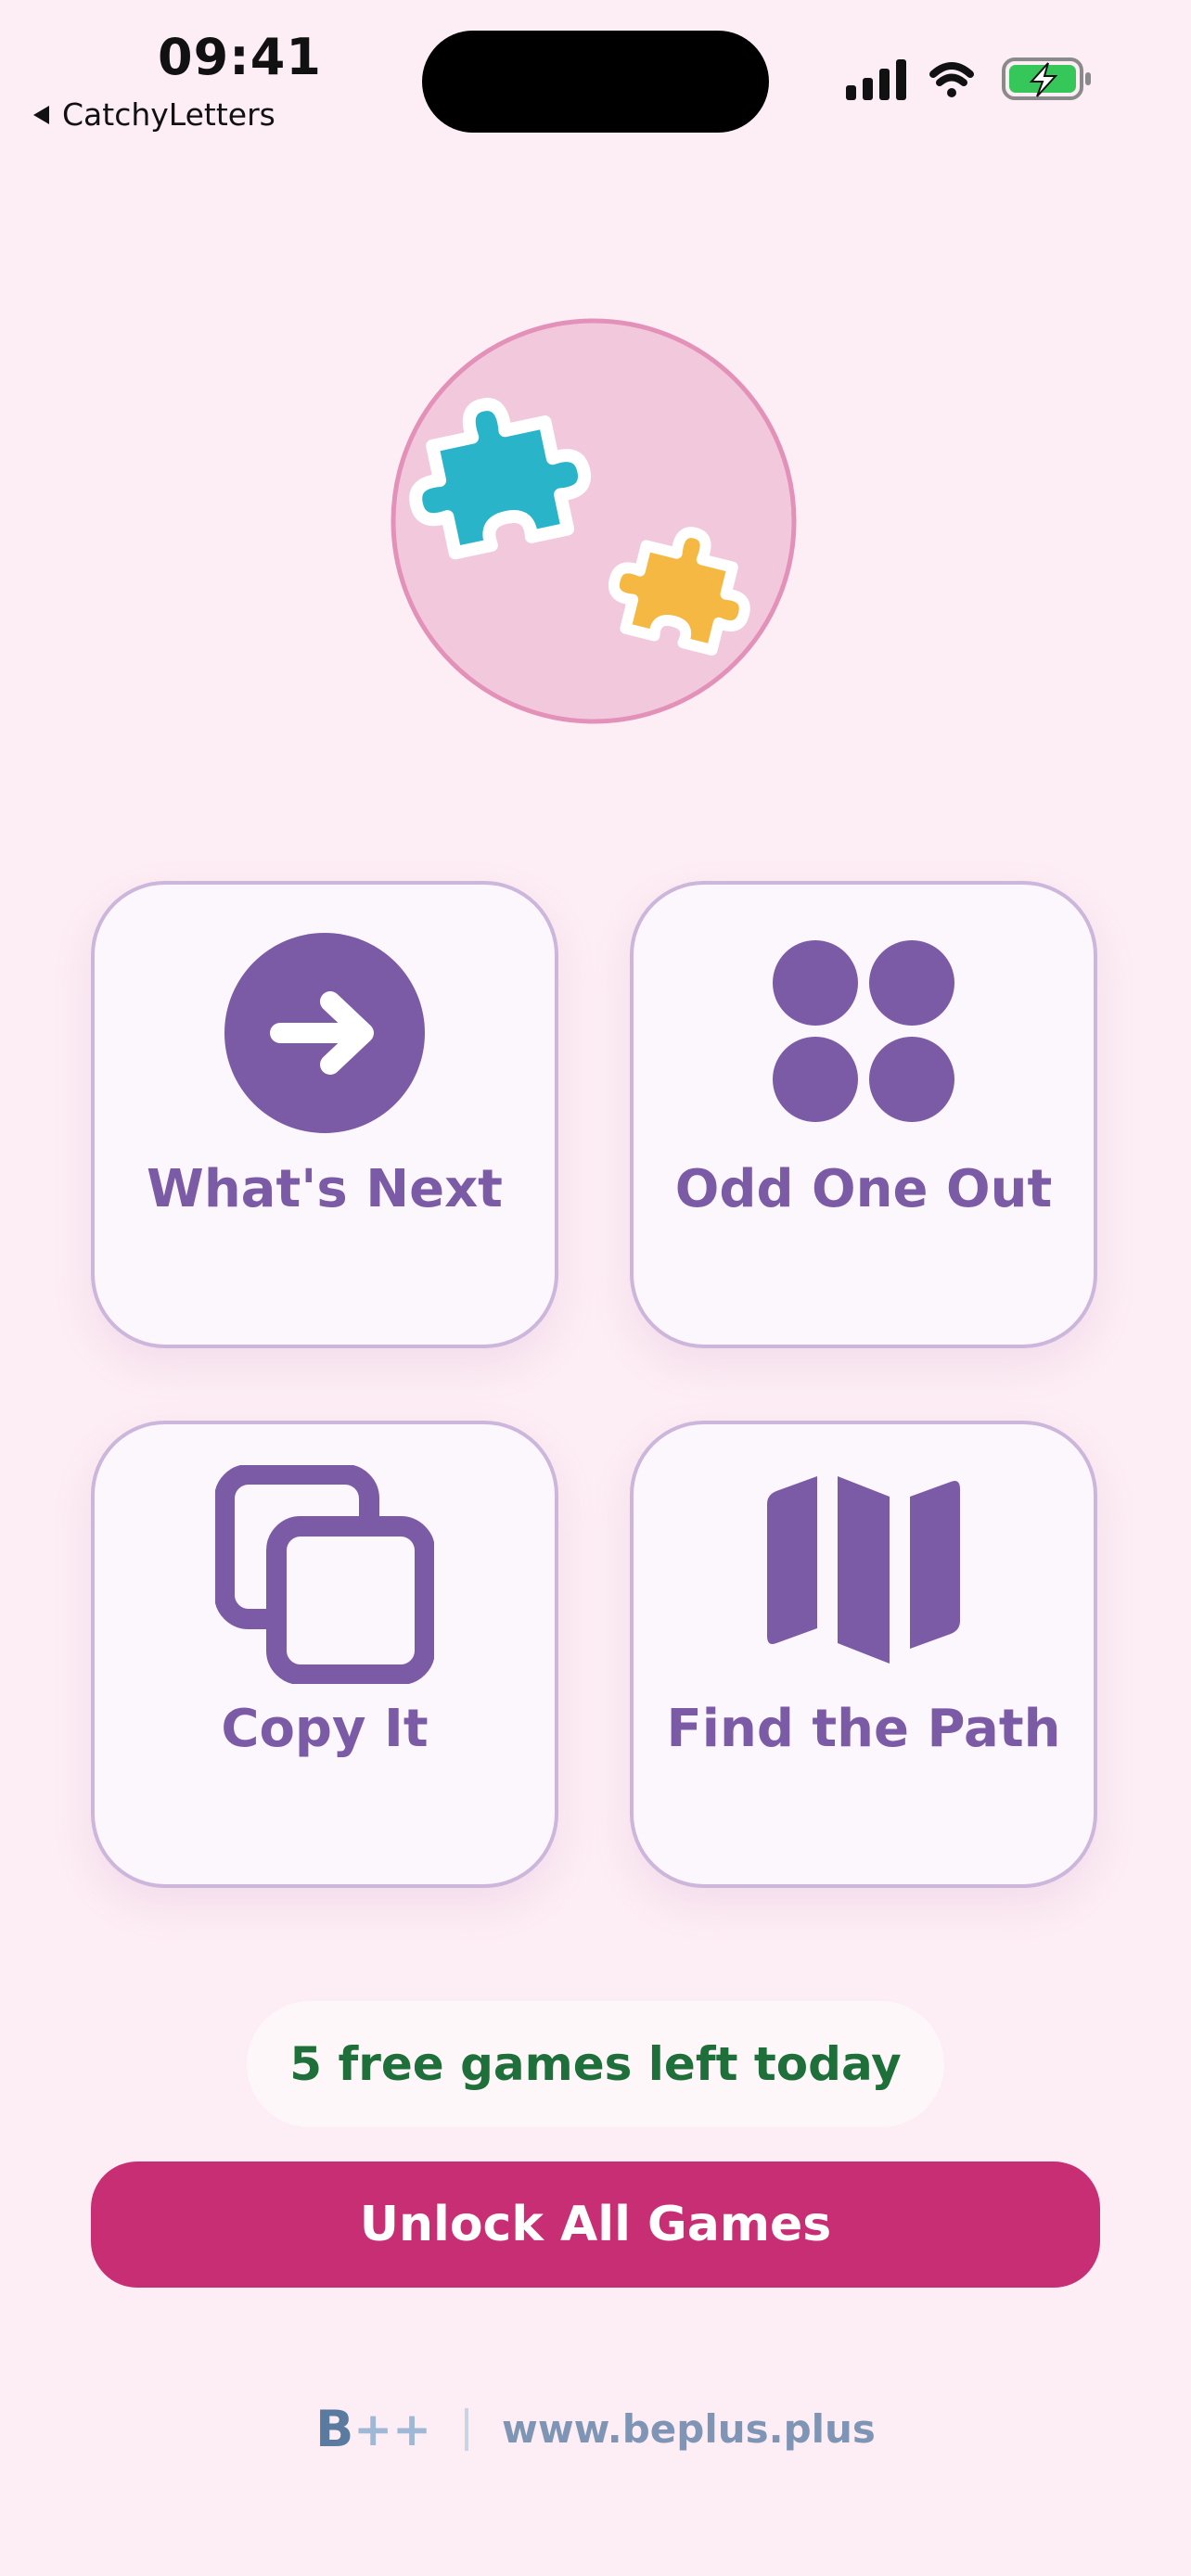  Describe the element at coordinates (595, 82) in the screenshot. I see `dynamic-island` at that location.